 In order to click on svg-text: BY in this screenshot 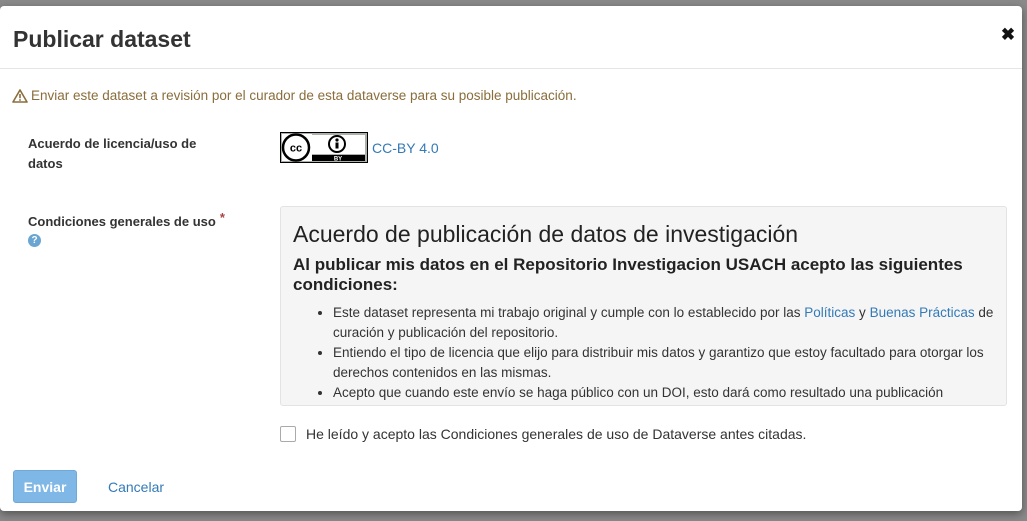, I will do `click(338, 160)`.